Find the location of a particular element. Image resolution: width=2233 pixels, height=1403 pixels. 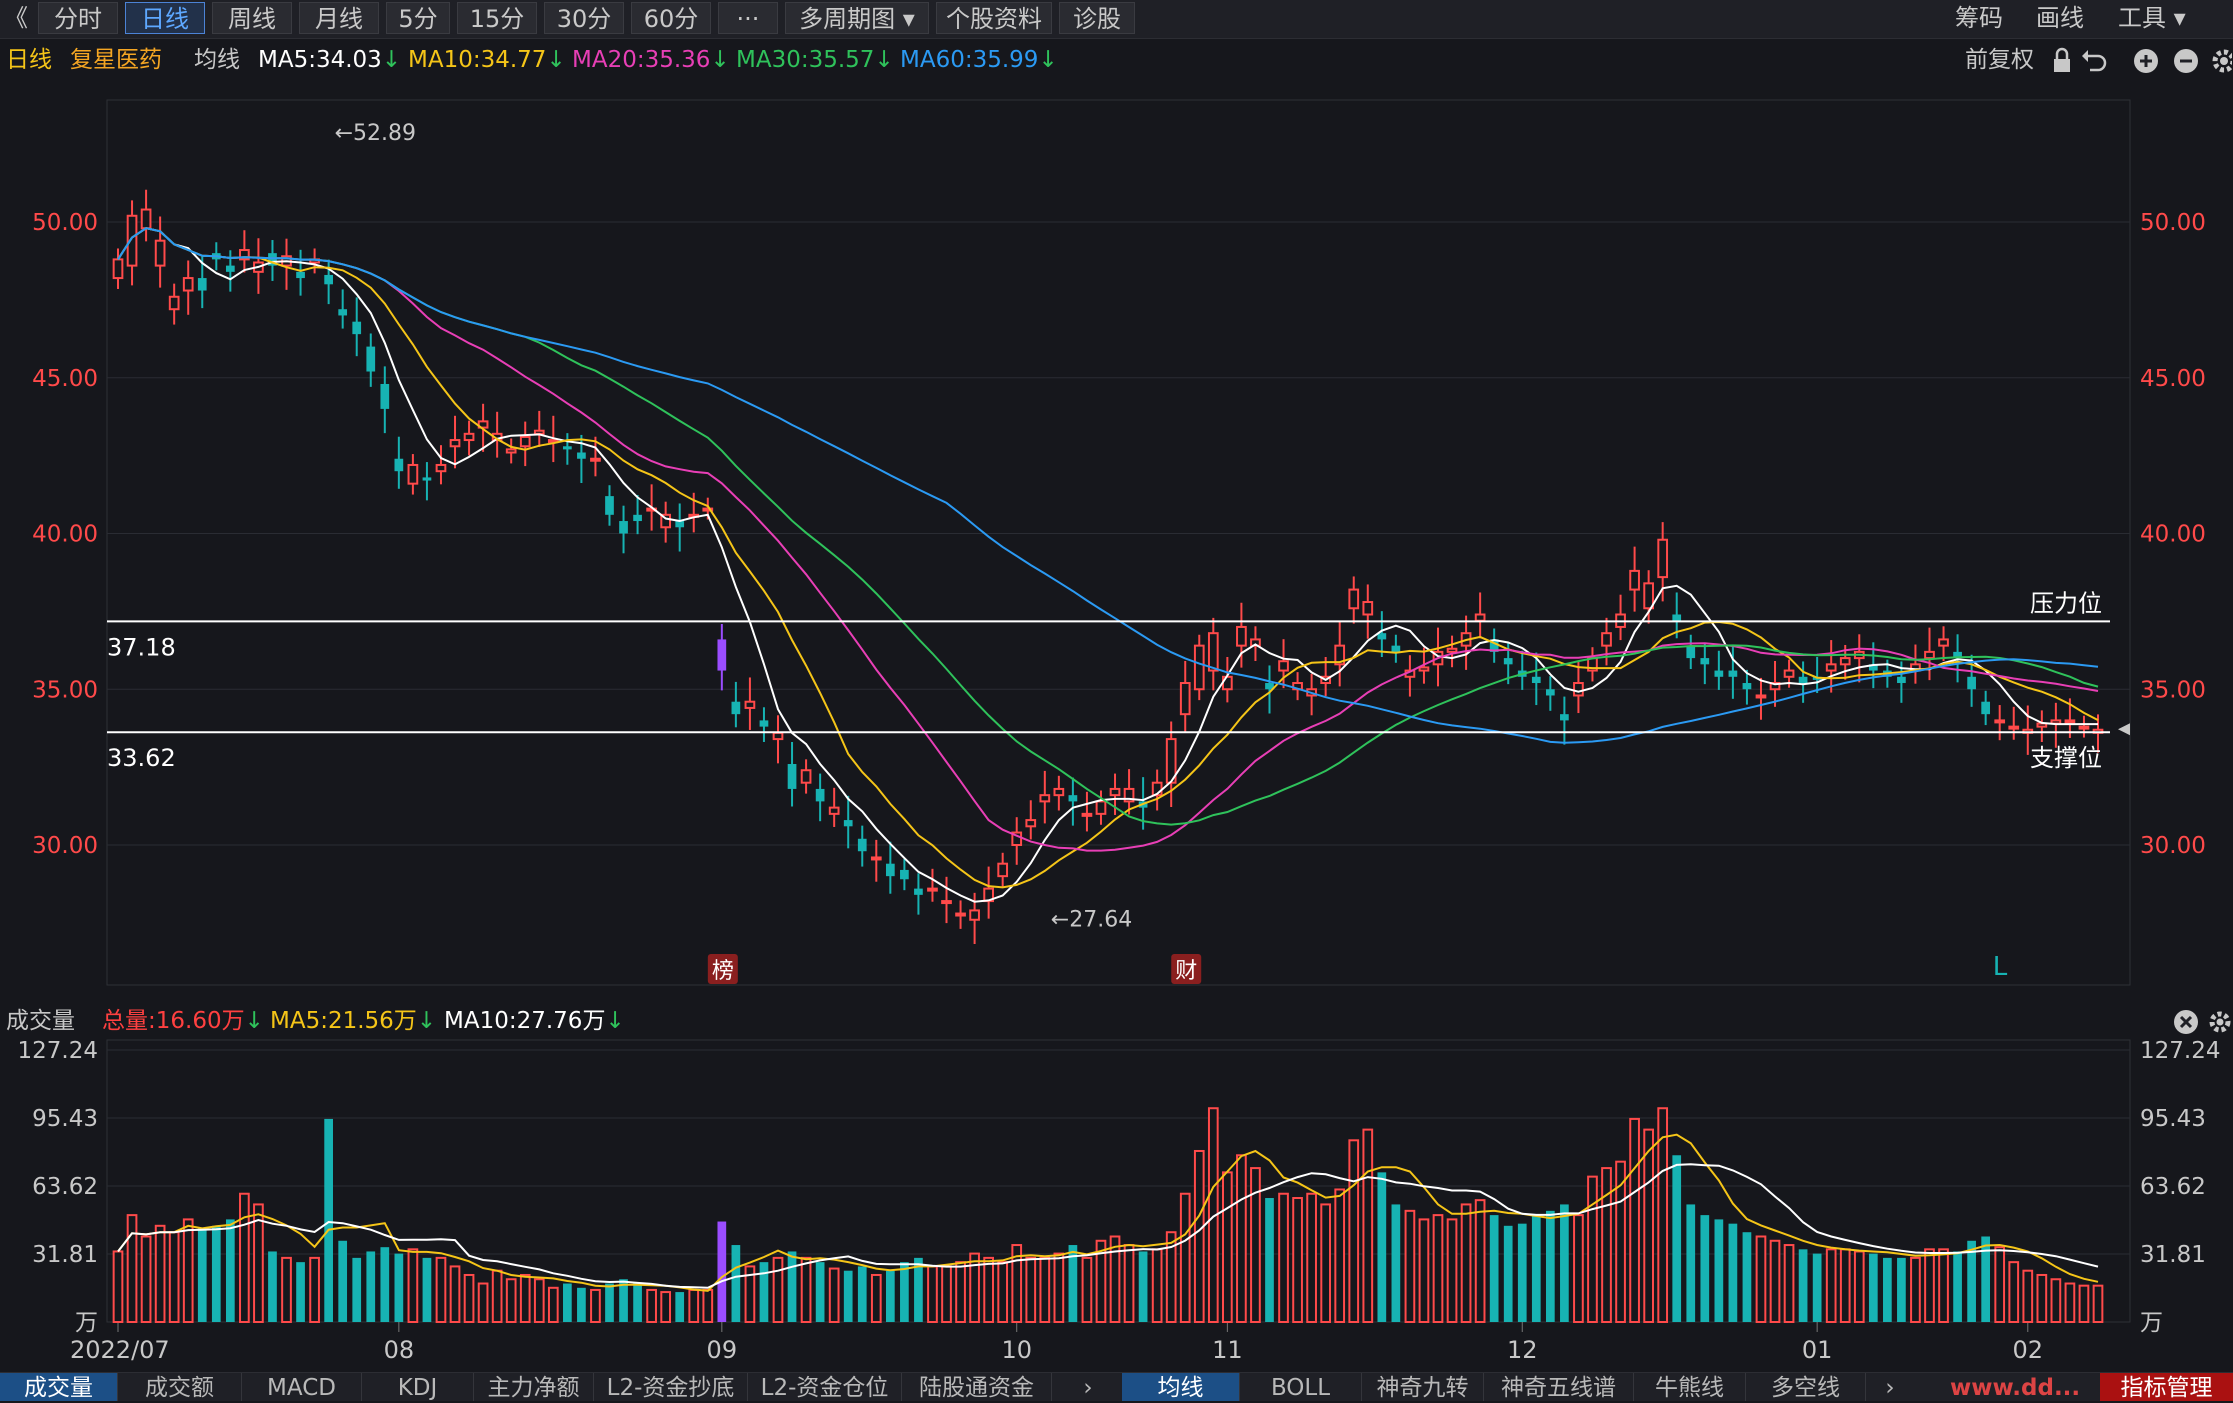

indicator-tab-4: 主力净额 is located at coordinates (534, 1387).